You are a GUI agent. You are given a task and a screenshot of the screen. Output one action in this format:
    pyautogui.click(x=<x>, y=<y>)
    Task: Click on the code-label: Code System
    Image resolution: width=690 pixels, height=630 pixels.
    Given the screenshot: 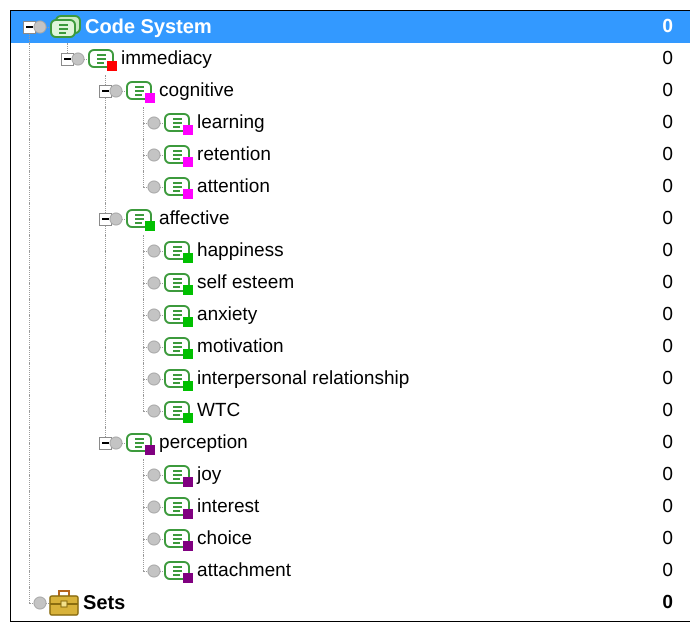 What is the action you would take?
    pyautogui.click(x=148, y=27)
    